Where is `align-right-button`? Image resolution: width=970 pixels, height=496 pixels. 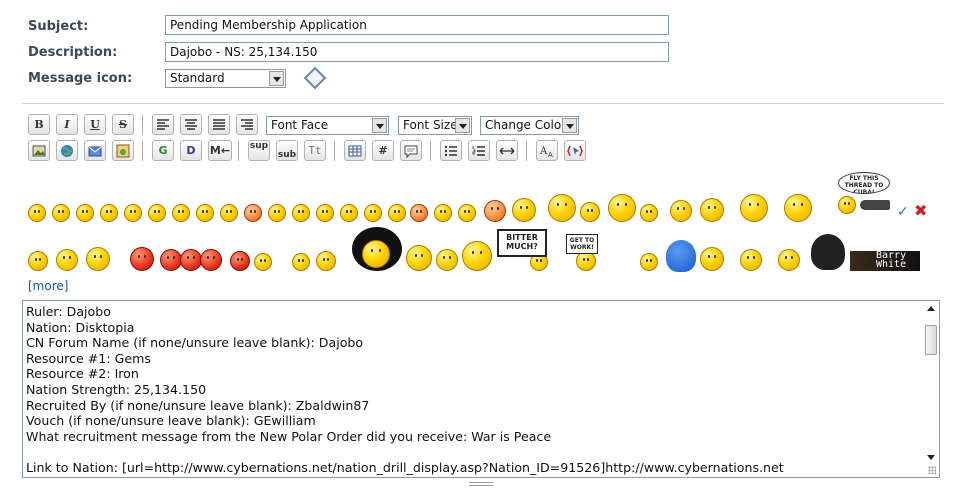
align-right-button is located at coordinates (247, 124).